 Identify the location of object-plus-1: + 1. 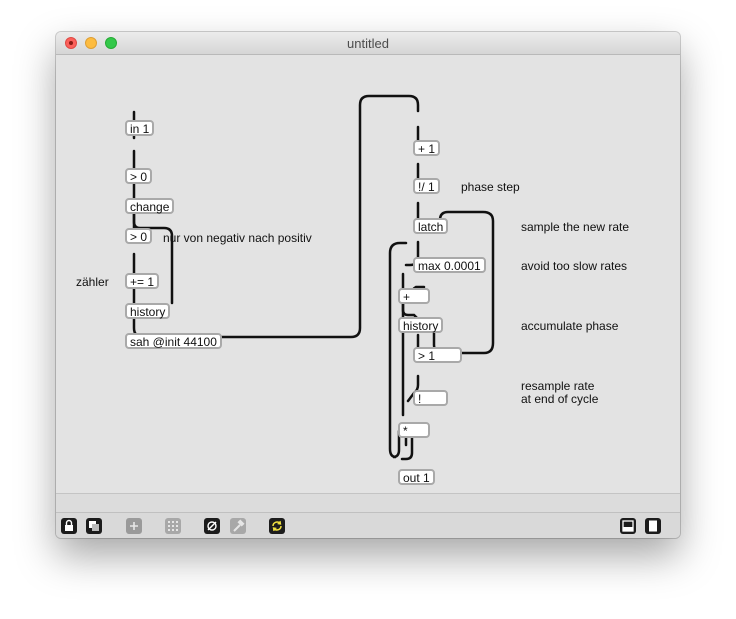
(427, 148).